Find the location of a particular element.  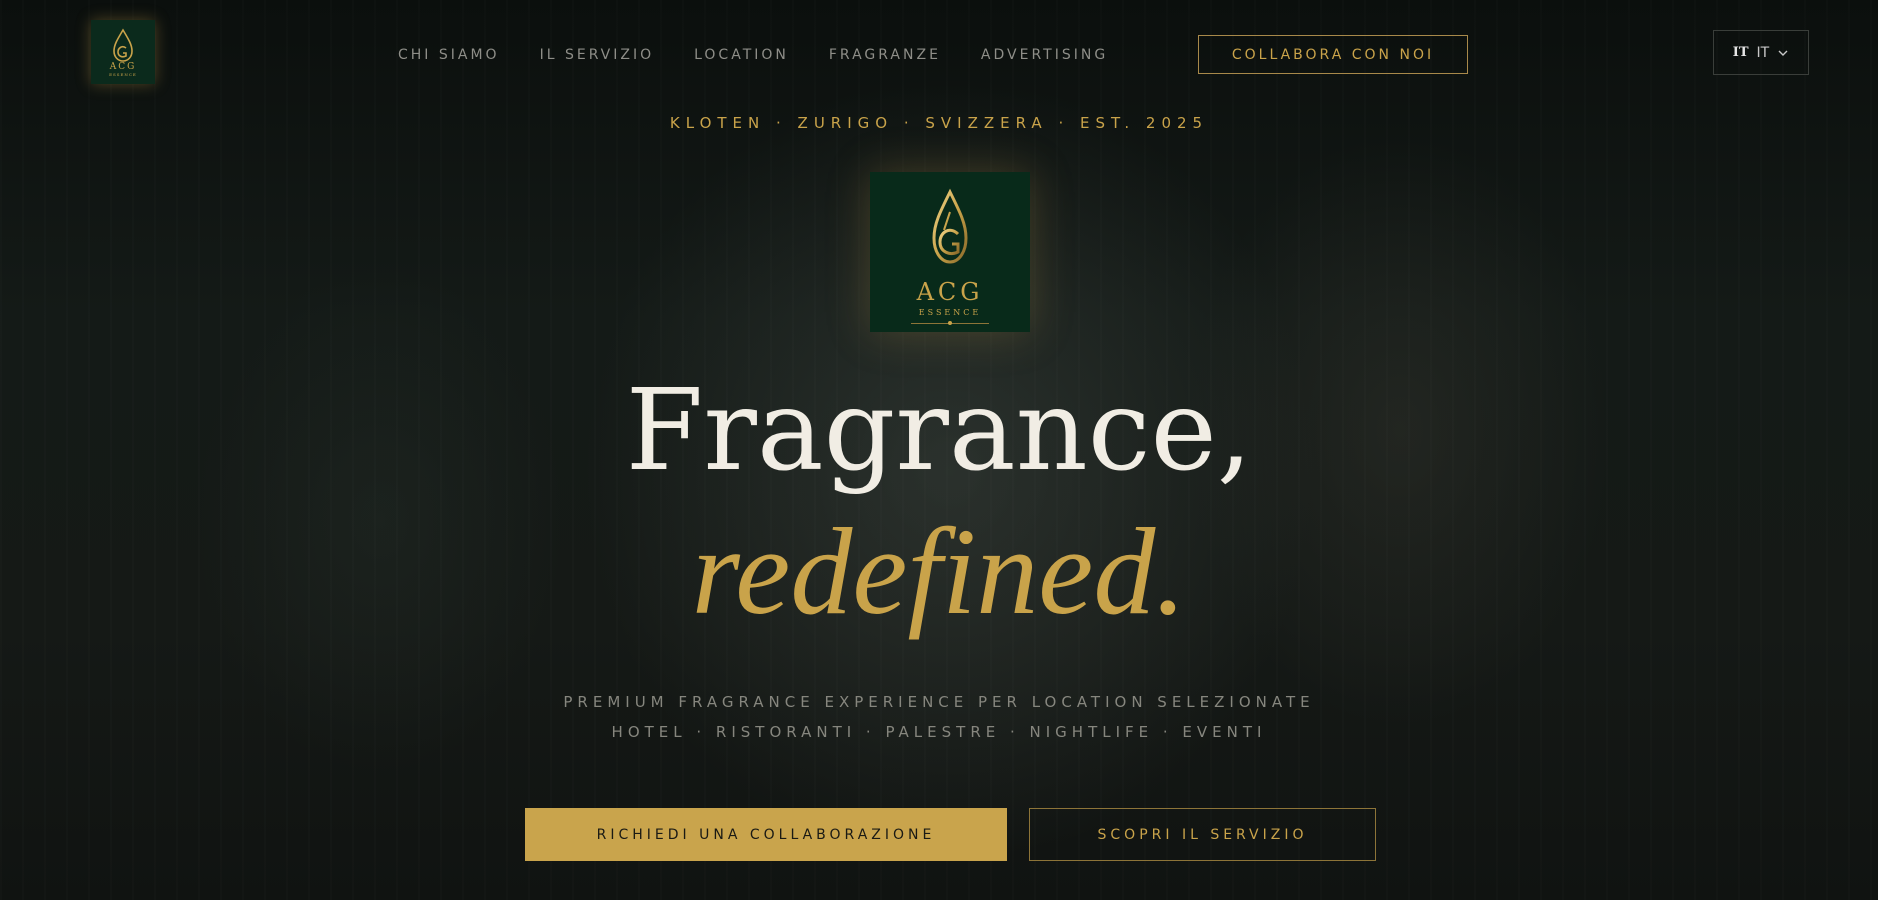

hero-logo-name: ESSENCE is located at coordinates (950, 312).